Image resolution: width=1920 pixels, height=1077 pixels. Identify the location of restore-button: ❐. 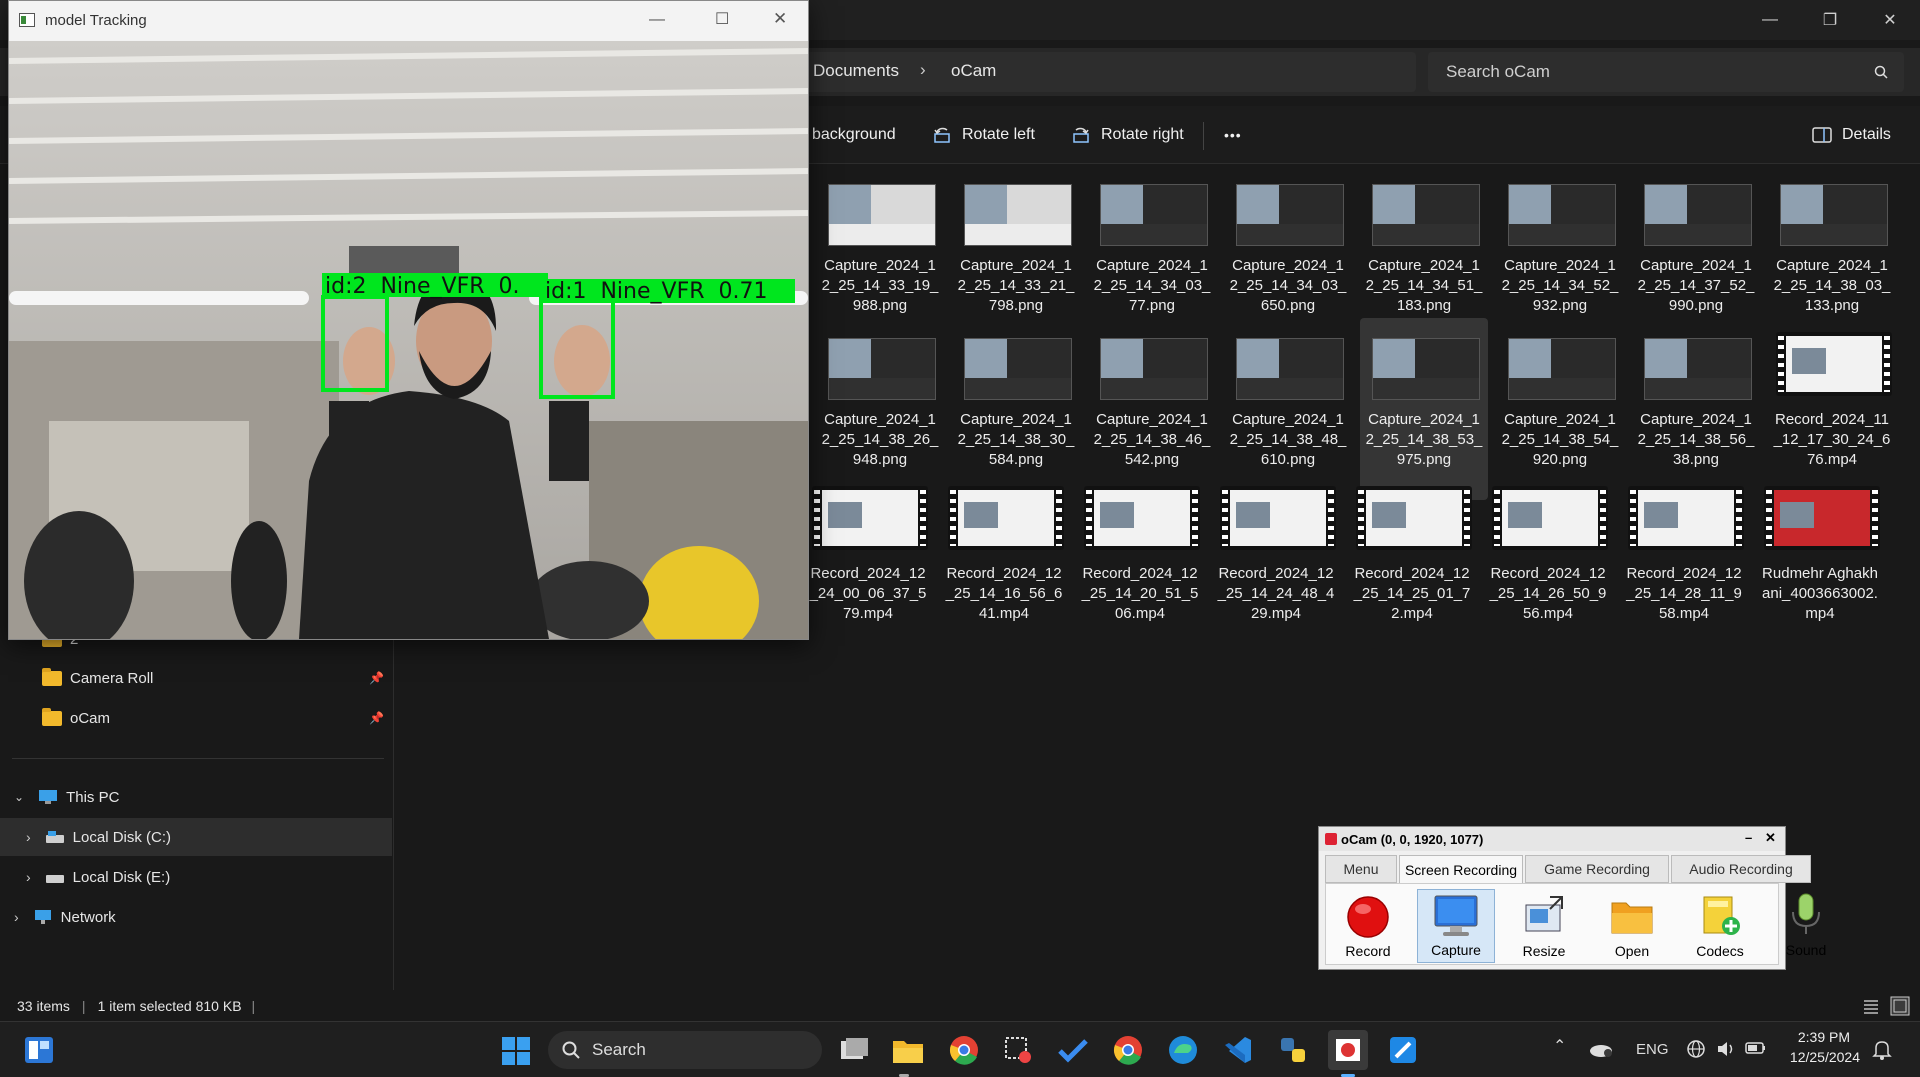
(1830, 20).